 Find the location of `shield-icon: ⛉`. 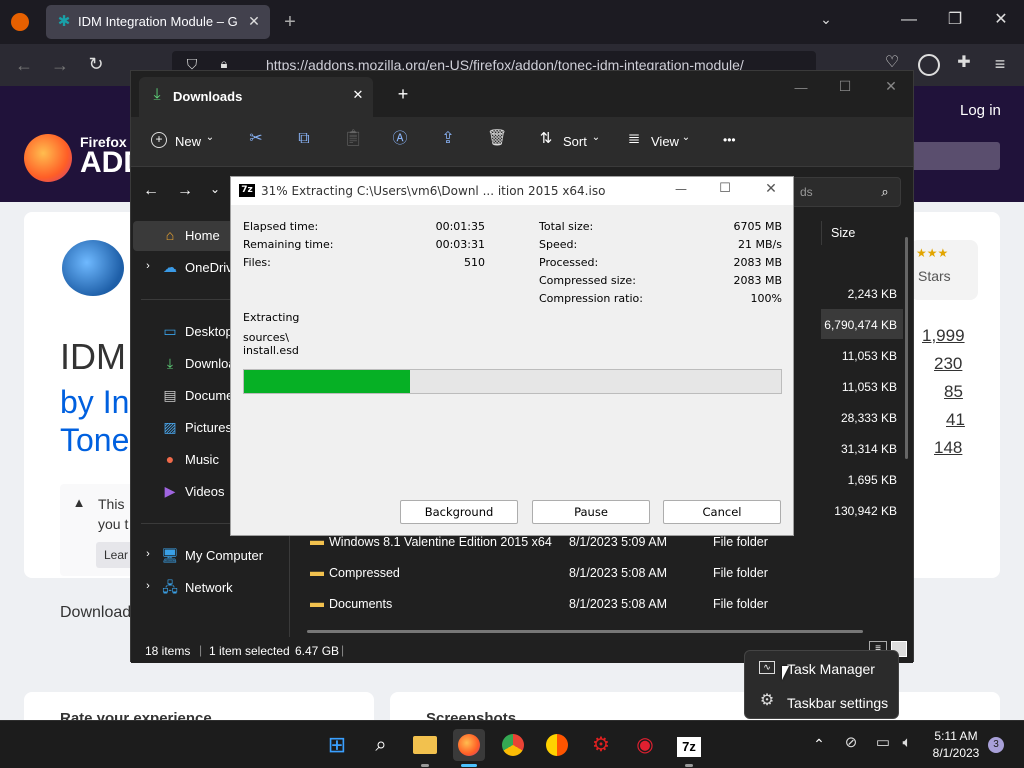

shield-icon: ⛉ is located at coordinates (192, 64).